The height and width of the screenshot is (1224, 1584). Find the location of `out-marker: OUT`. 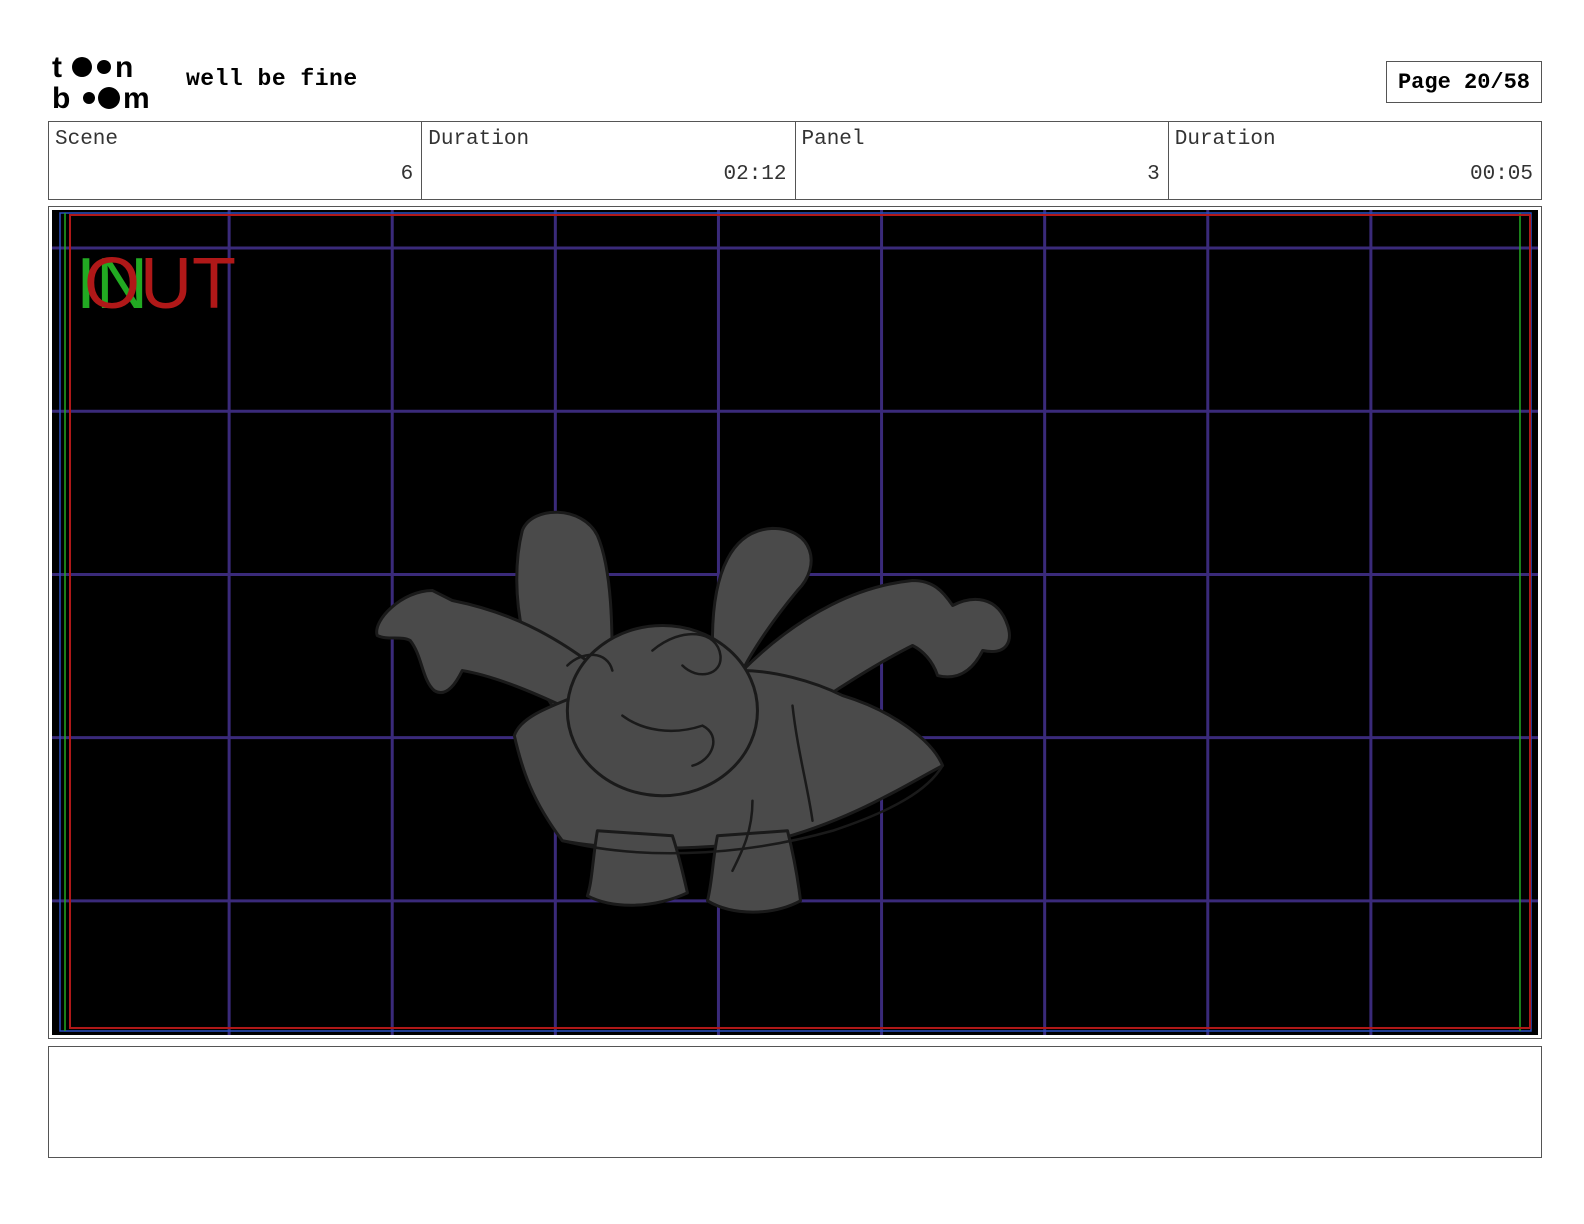

out-marker: OUT is located at coordinates (160, 284).